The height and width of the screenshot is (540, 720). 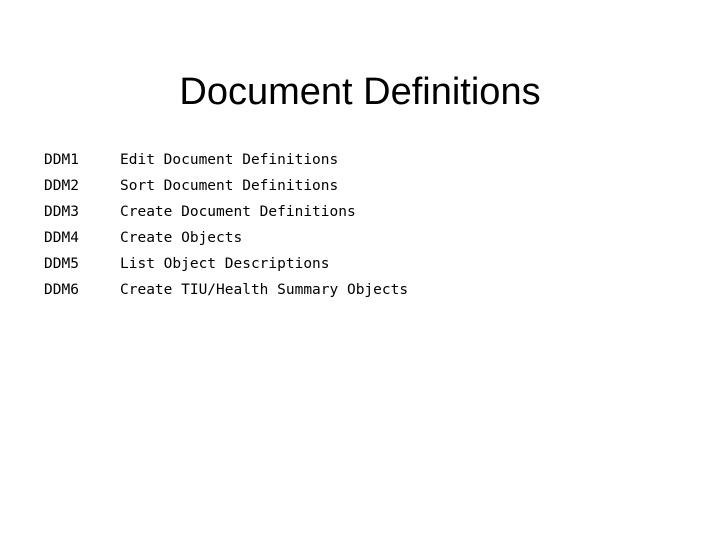 What do you see at coordinates (61, 238) in the screenshot?
I see `menu-item-code: DDM4` at bounding box center [61, 238].